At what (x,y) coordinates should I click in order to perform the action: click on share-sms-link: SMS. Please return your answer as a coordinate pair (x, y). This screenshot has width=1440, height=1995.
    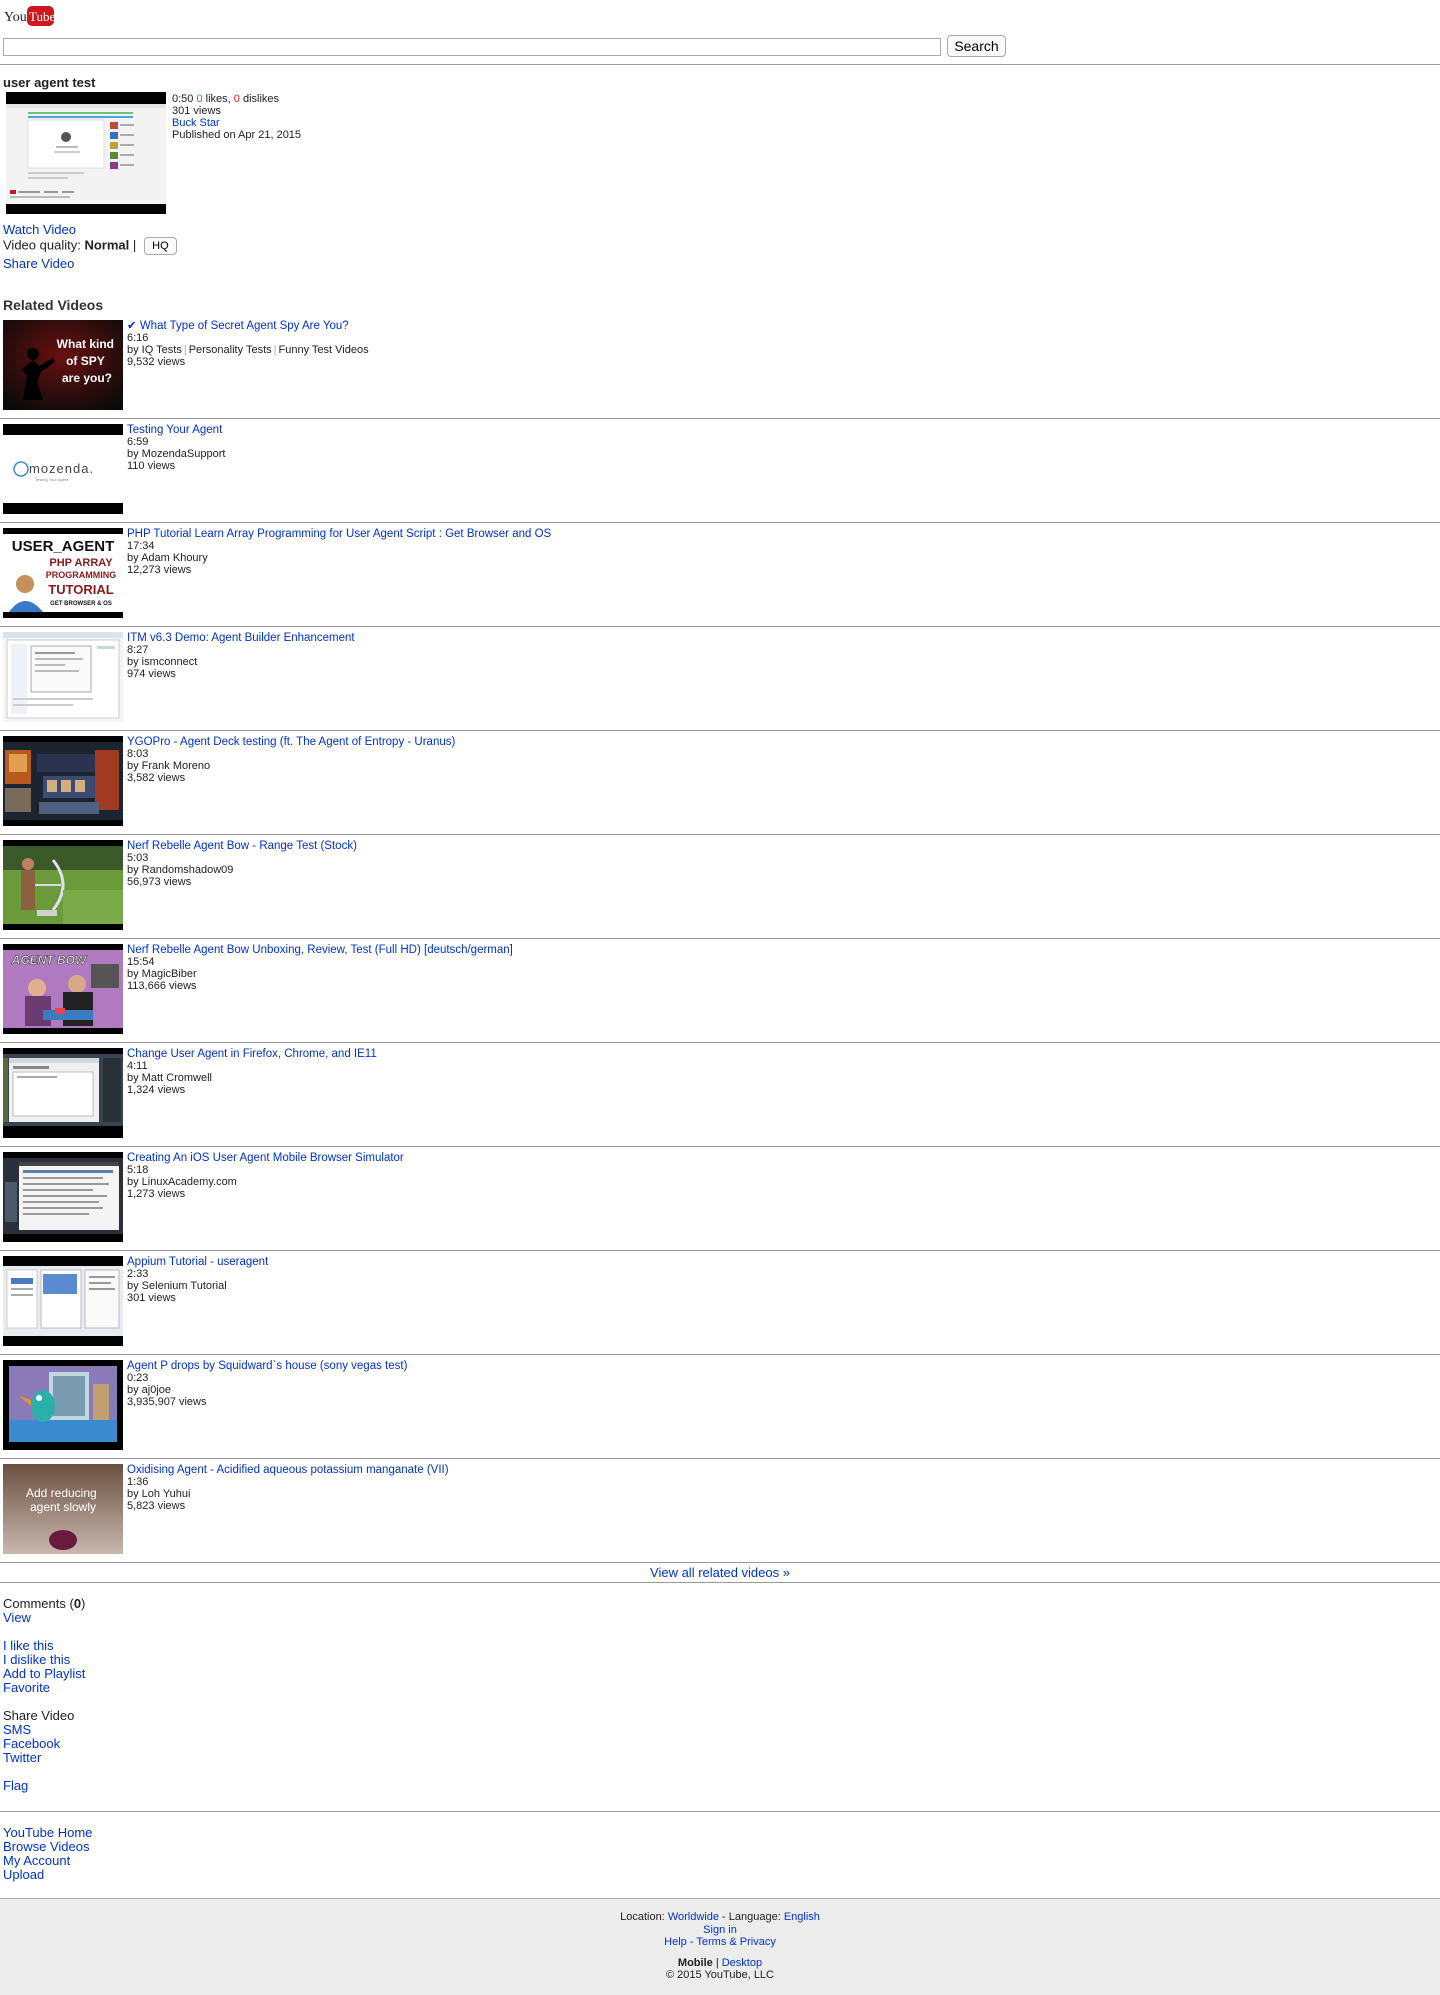
    Looking at the image, I should click on (17, 1729).